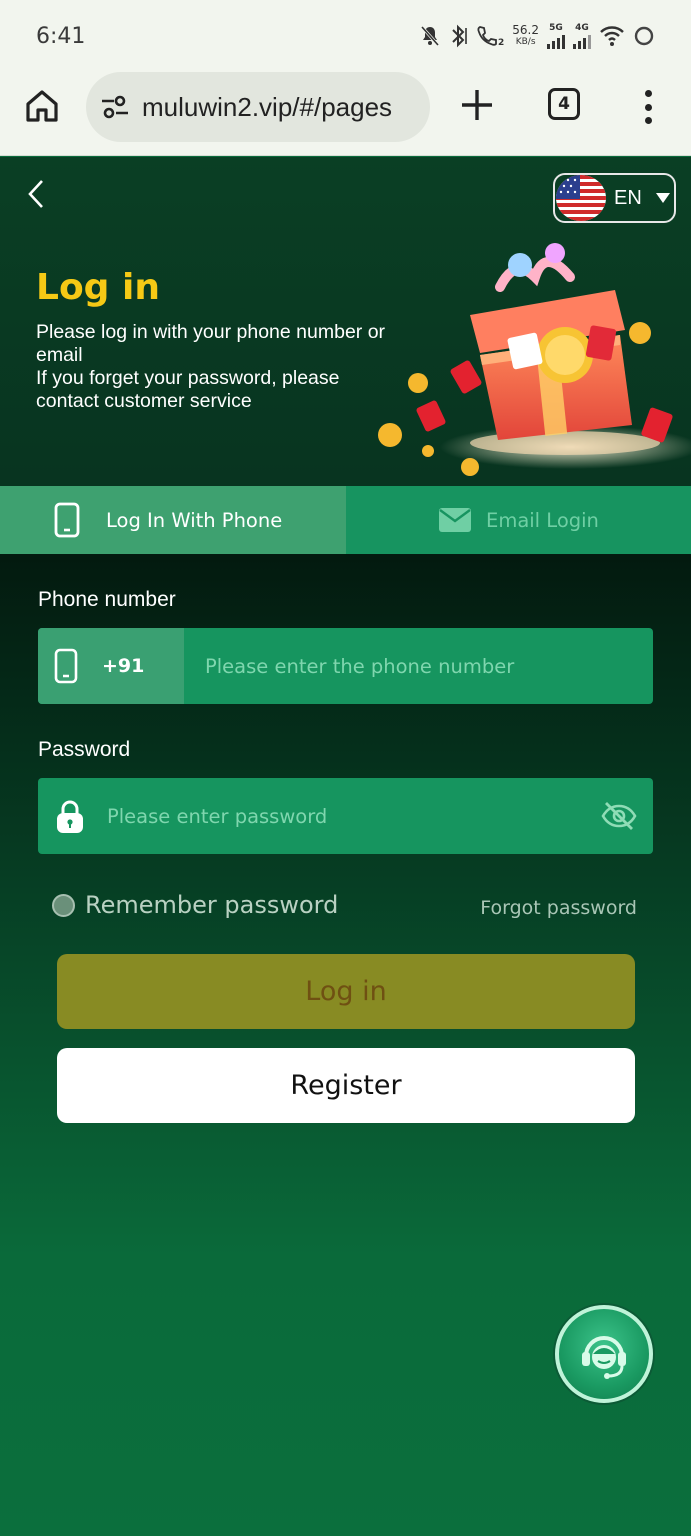  I want to click on bluetooth-icon, so click(458, 36).